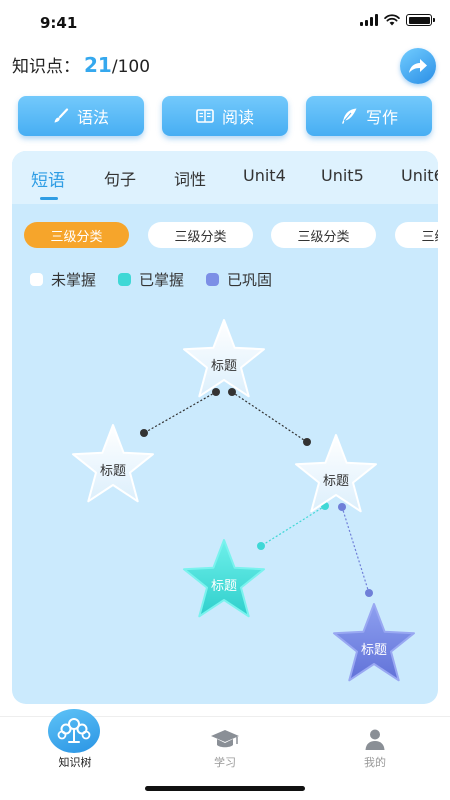  What do you see at coordinates (205, 116) in the screenshot?
I see `book-icon` at bounding box center [205, 116].